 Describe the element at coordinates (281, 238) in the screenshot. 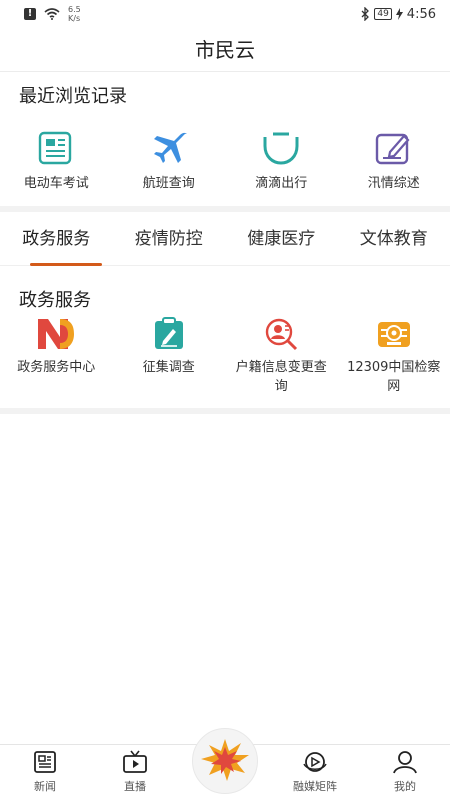

I see `tab-health: 健康医疗` at that location.